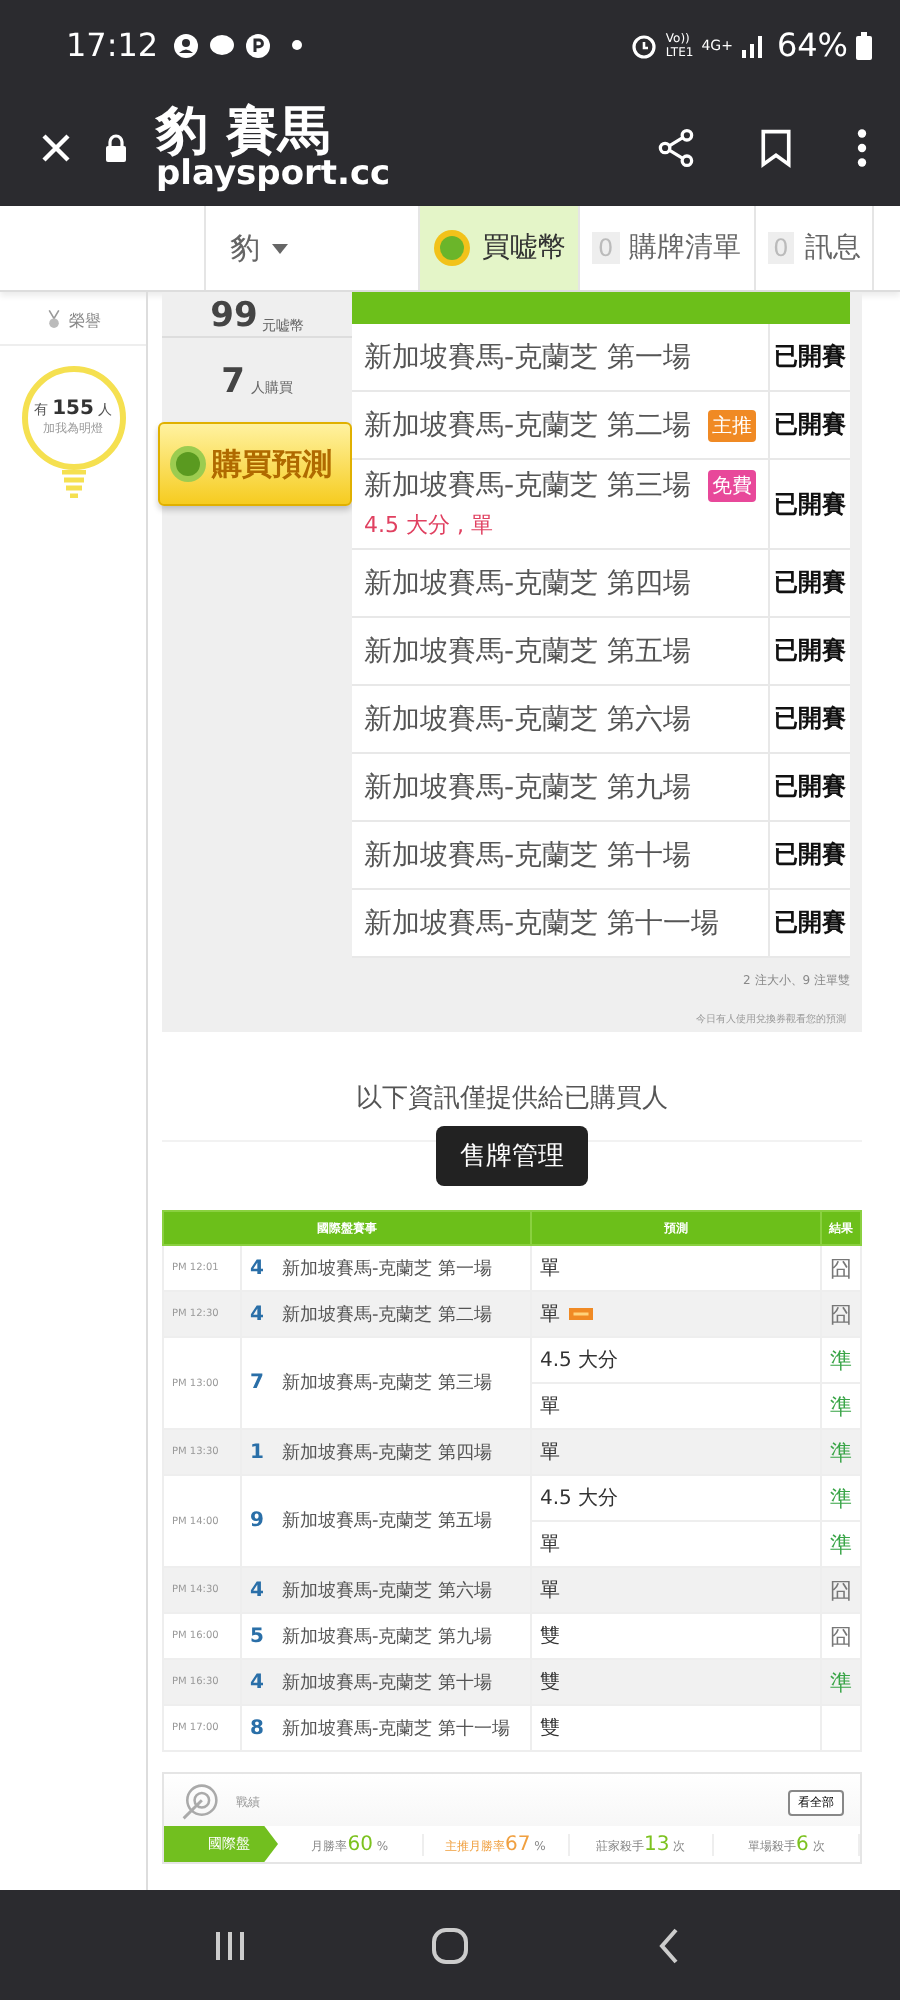 This screenshot has width=900, height=2000. Describe the element at coordinates (512, 1156) in the screenshot. I see `manage-sales-button: 售牌管理` at that location.